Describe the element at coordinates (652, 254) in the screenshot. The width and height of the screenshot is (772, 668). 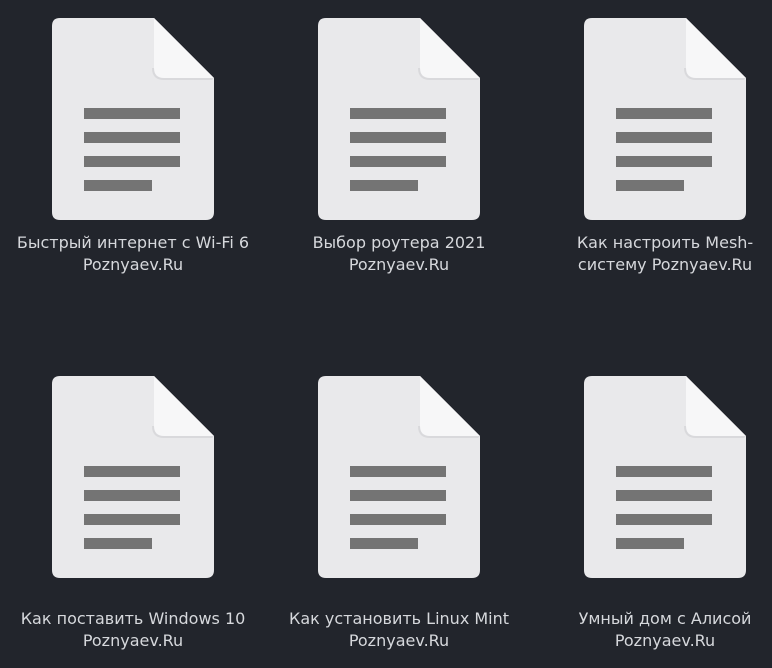
I see `file-name-label: Как настроить Mesh- систему Poznyaev.Ru` at that location.